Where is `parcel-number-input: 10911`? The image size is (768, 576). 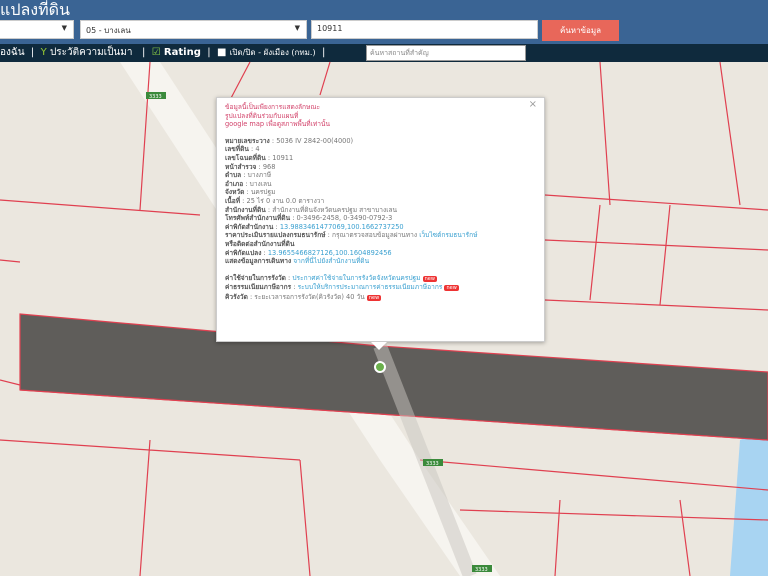
parcel-number-input: 10911 is located at coordinates (424, 29).